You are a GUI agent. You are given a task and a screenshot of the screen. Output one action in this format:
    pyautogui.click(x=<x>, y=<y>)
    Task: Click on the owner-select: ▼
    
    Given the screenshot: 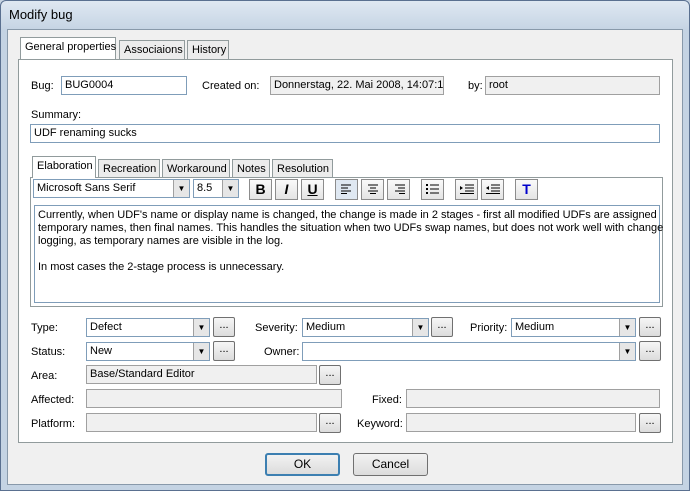 What is the action you would take?
    pyautogui.click(x=469, y=351)
    